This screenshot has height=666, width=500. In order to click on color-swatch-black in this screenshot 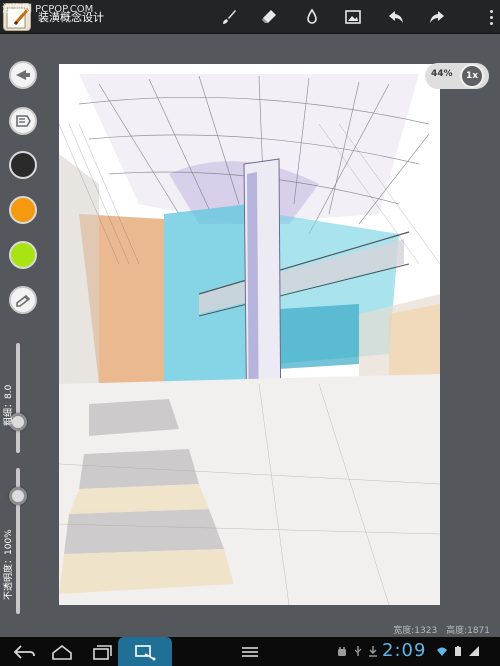, I will do `click(23, 165)`.